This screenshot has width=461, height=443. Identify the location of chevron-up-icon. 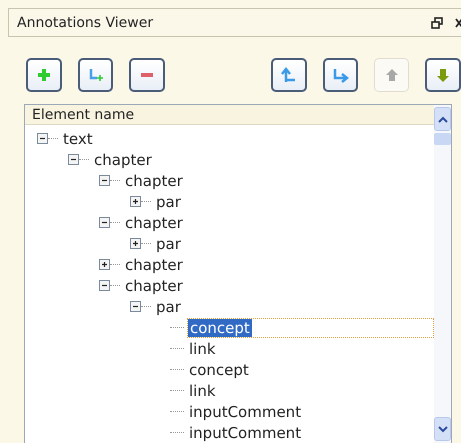
(443, 119).